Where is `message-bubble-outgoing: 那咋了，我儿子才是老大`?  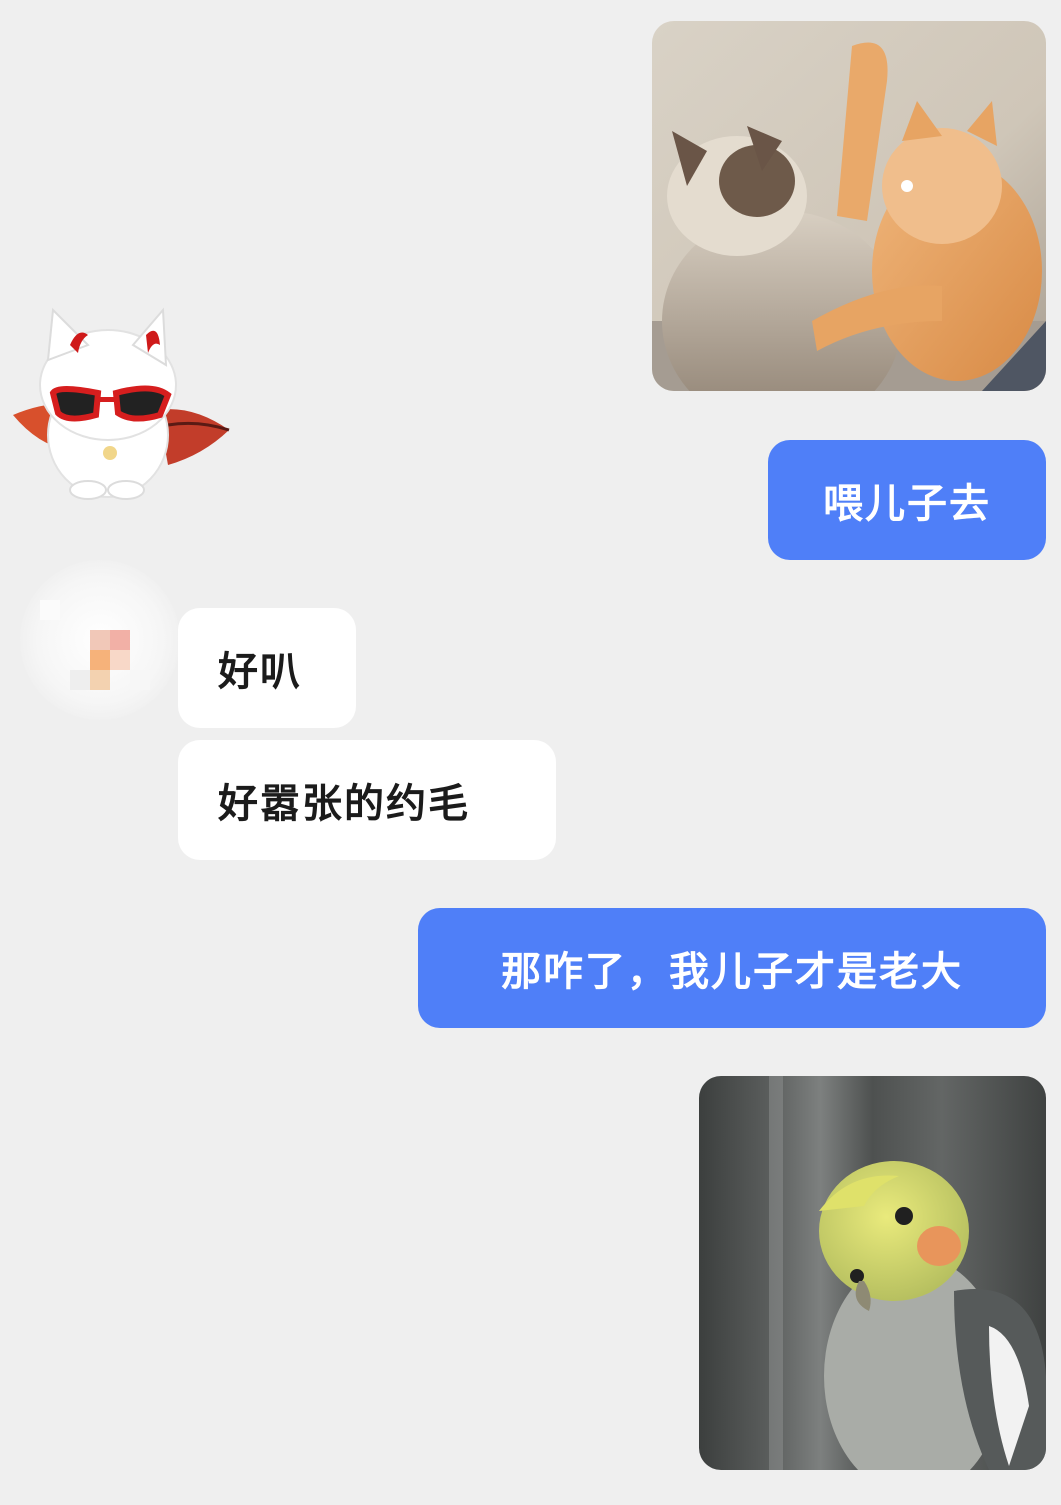
message-bubble-outgoing: 那咋了，我儿子才是老大 is located at coordinates (732, 968).